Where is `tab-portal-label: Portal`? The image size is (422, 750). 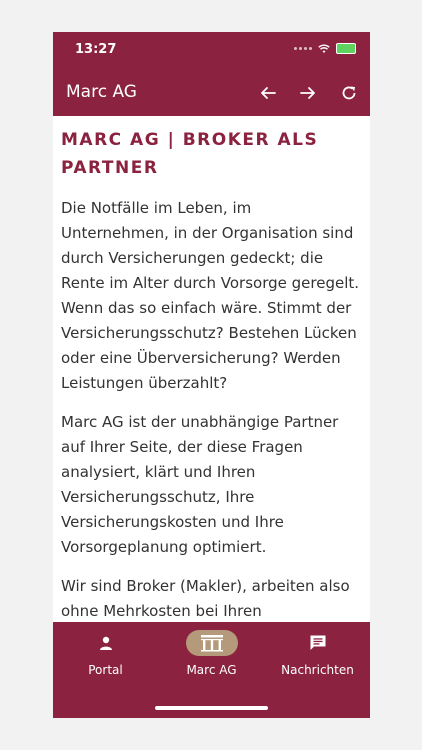 tab-portal-label: Portal is located at coordinates (105, 670).